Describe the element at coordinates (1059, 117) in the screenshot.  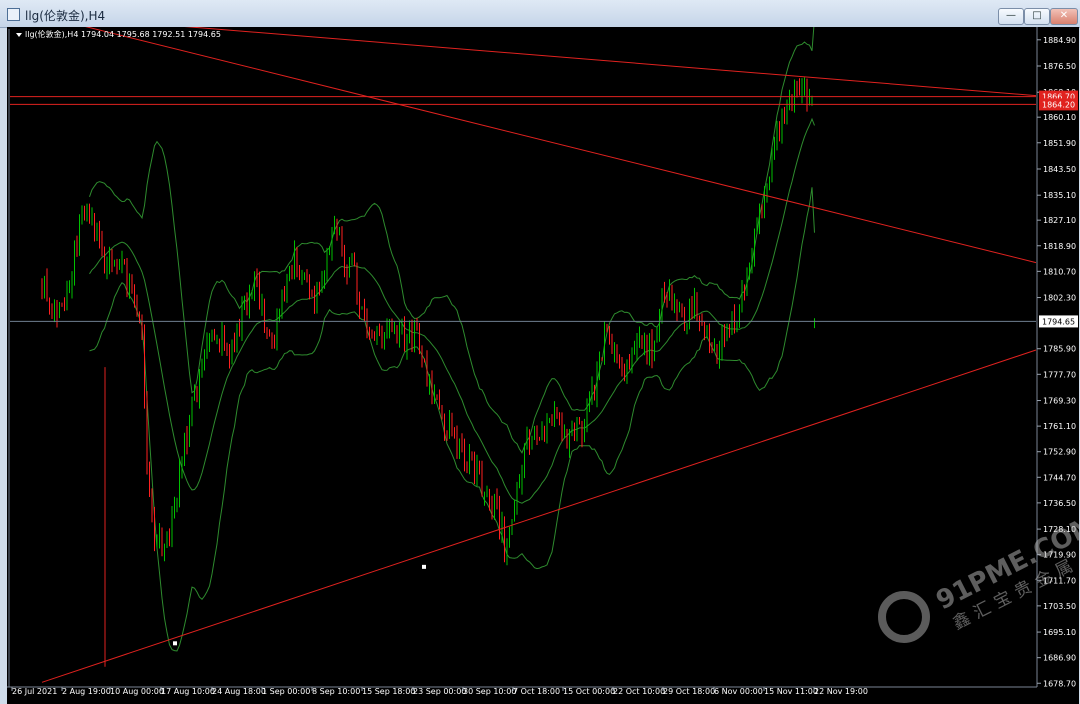
I see `price-tick-label-3: 1860.10` at that location.